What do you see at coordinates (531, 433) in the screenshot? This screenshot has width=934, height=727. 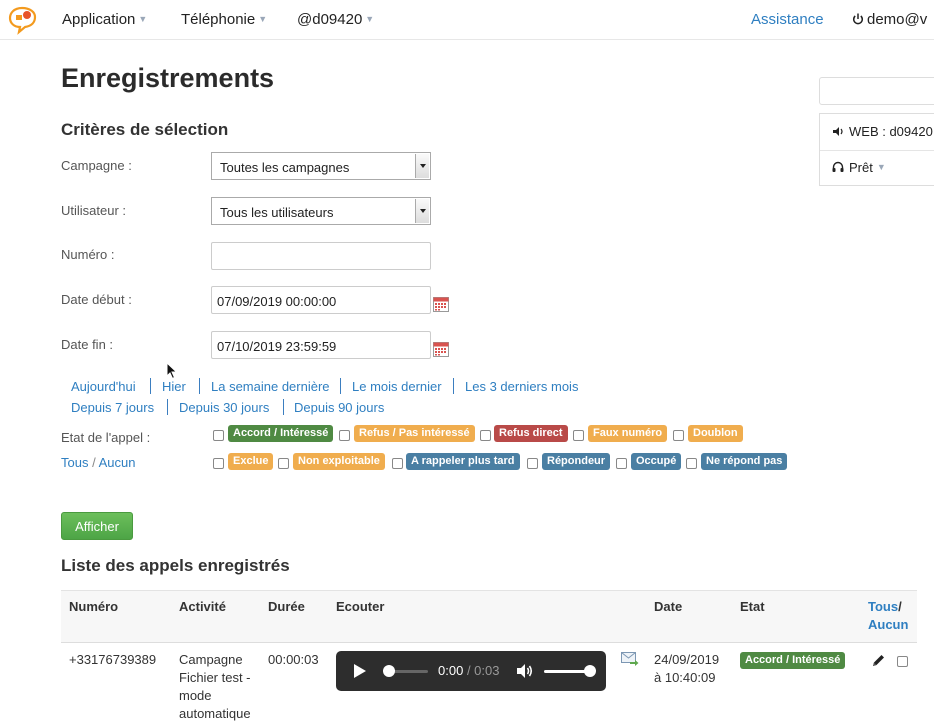 I see `state-badge-refus-direct: Refus direct` at bounding box center [531, 433].